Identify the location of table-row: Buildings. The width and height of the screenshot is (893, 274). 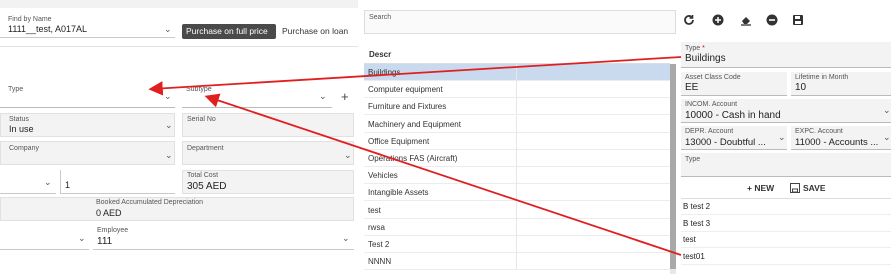
(517, 72).